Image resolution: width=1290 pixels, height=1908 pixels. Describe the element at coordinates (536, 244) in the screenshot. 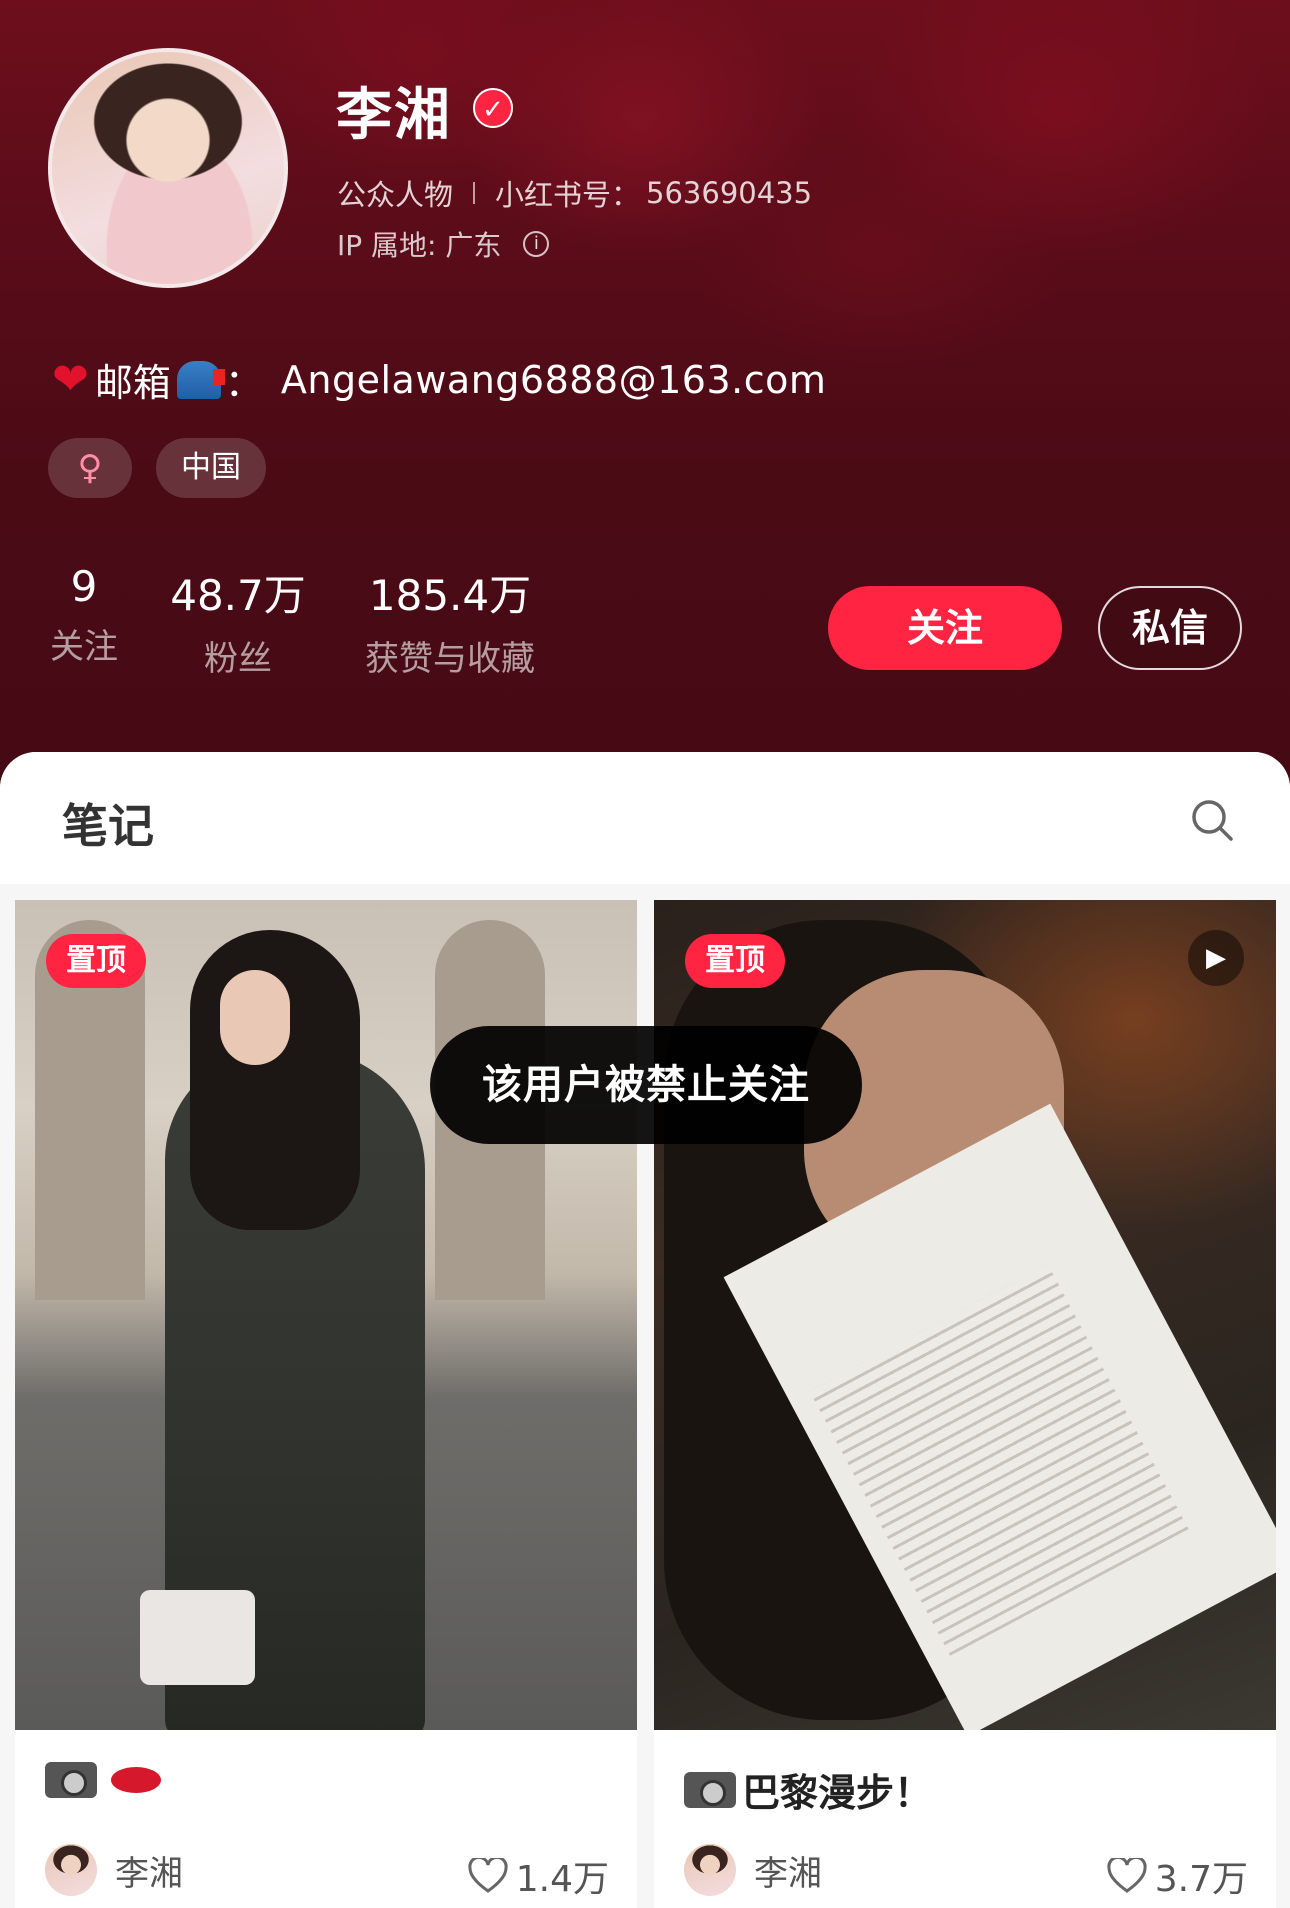

I see `info-icon: i` at that location.